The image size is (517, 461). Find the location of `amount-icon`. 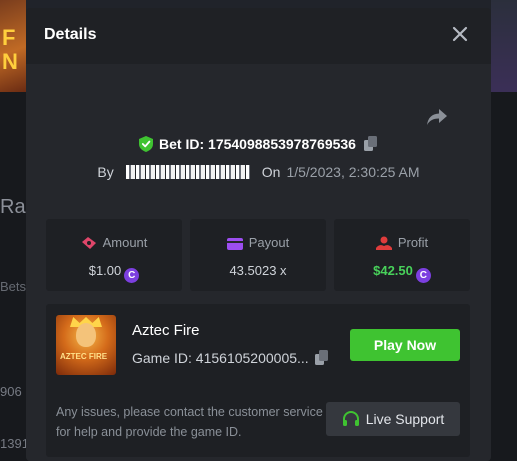

amount-icon is located at coordinates (88, 243).